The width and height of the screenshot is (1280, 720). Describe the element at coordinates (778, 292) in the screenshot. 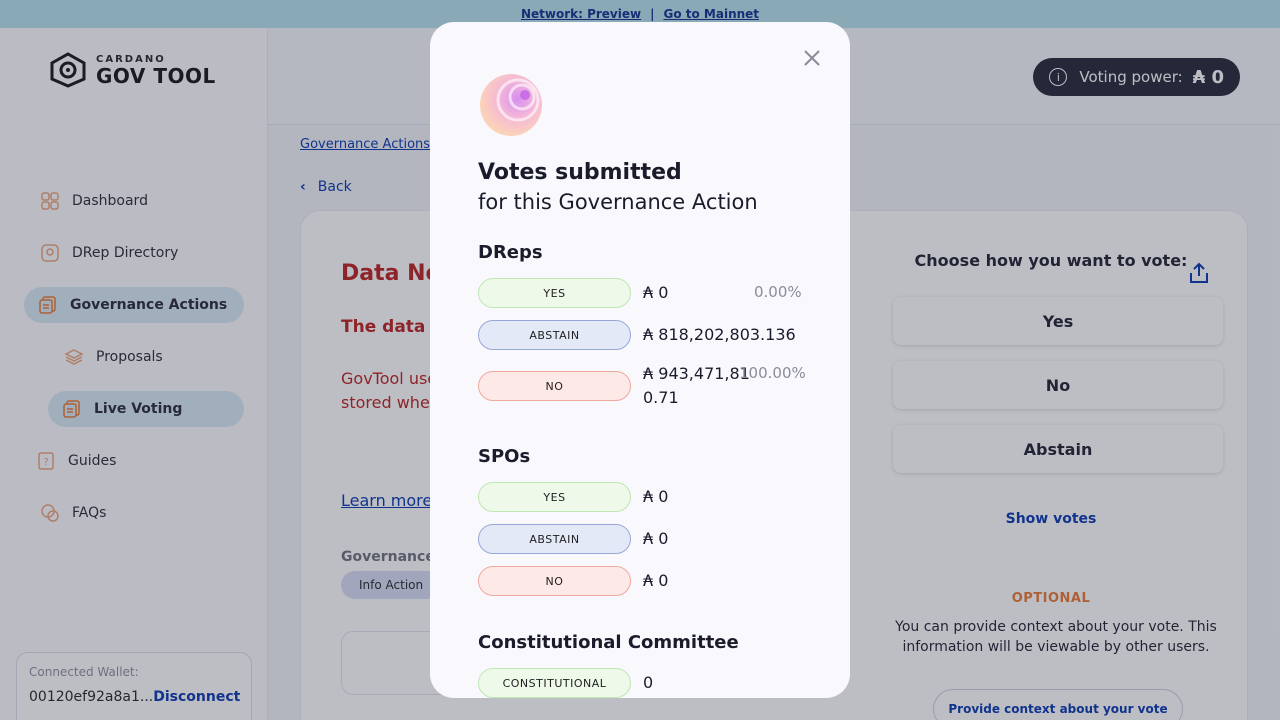

I see `drep-yes-percent: 0.00%` at that location.